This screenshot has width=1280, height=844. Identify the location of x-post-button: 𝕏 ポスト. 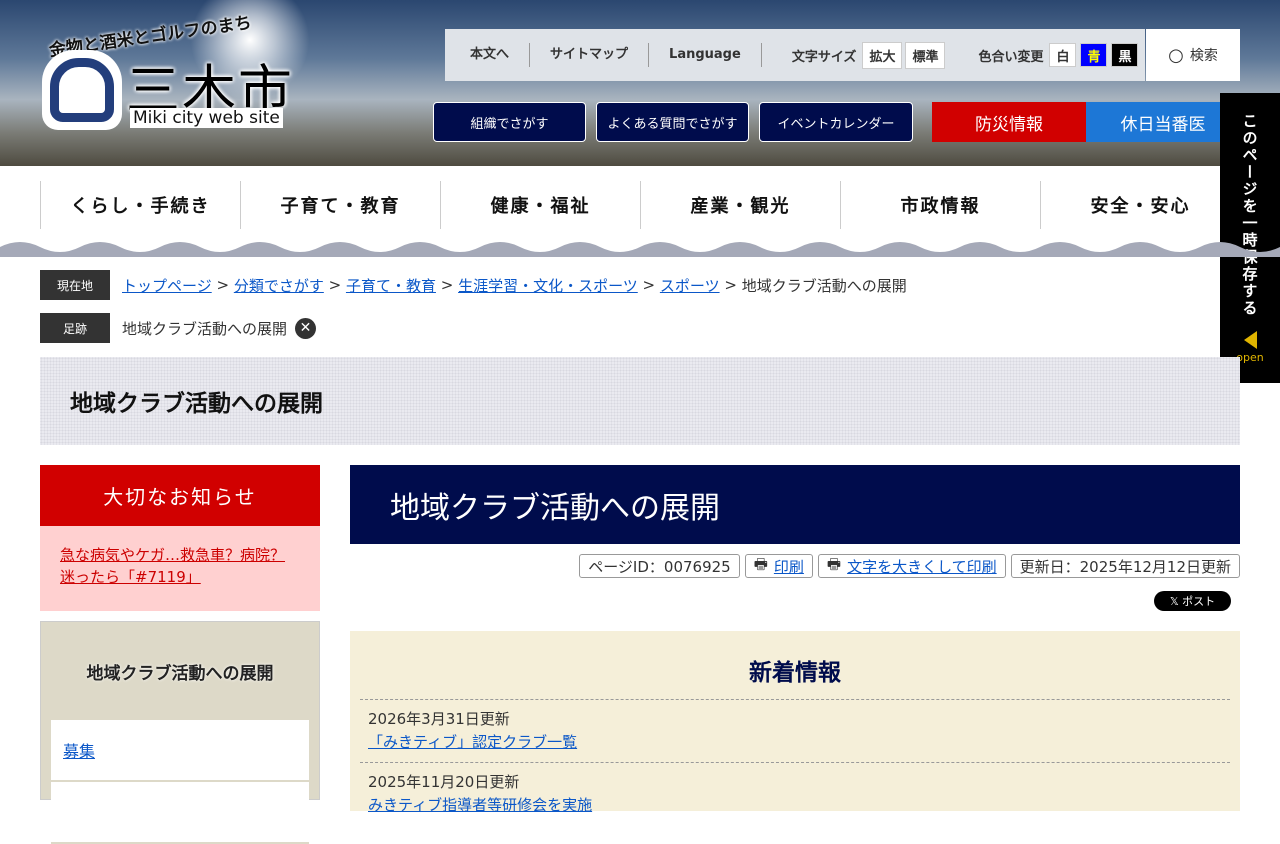
(1192, 601).